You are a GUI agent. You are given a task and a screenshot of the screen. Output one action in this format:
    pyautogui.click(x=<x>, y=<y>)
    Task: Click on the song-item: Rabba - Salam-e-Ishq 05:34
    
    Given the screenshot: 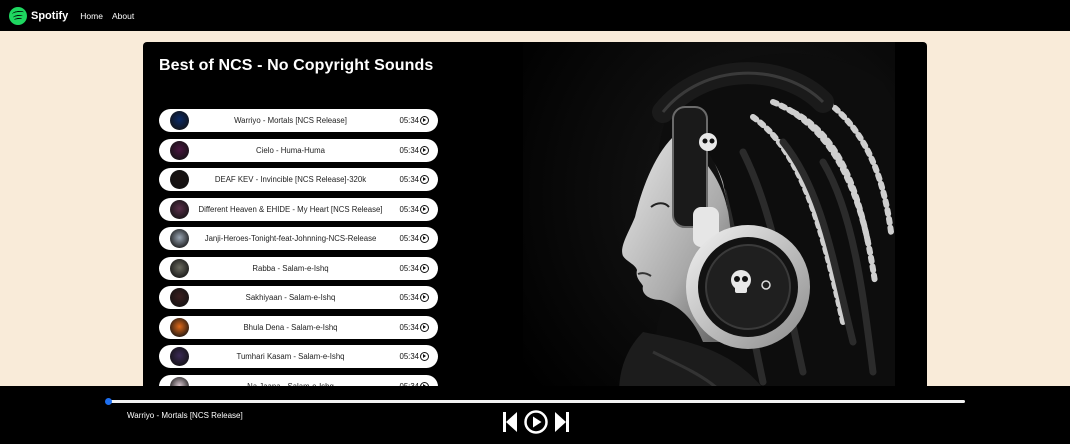 What is the action you would take?
    pyautogui.click(x=298, y=268)
    